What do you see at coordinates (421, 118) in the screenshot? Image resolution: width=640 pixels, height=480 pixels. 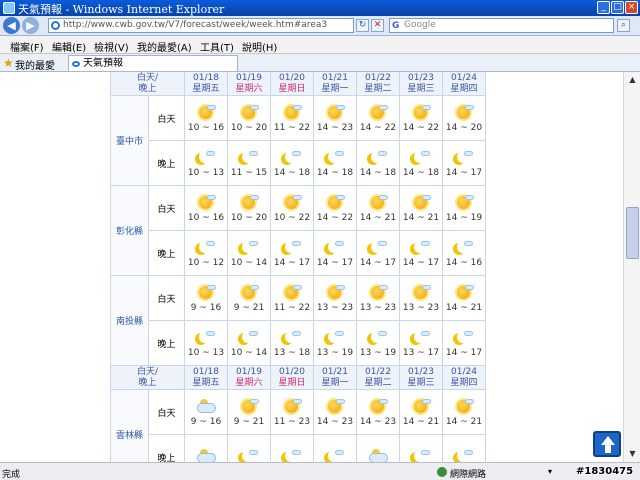 I see `forecast-cell: 14 ~ 22` at bounding box center [421, 118].